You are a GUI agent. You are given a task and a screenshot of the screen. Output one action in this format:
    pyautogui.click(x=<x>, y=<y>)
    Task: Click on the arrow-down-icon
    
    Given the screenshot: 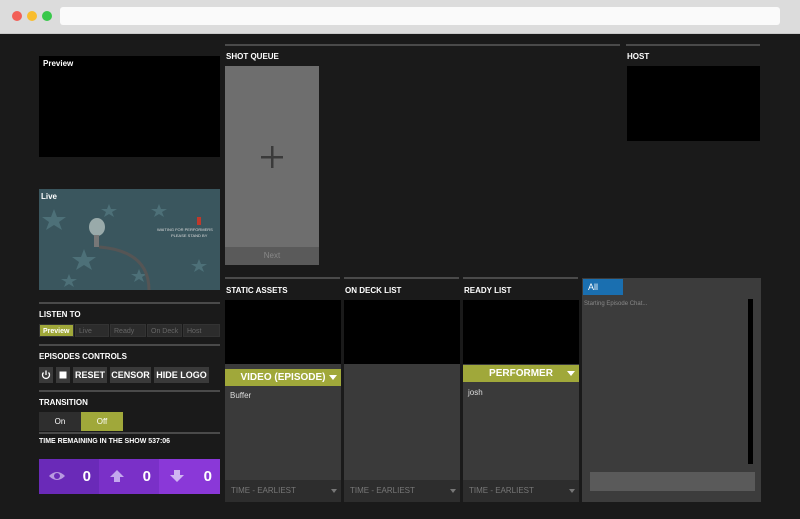 What is the action you would take?
    pyautogui.click(x=177, y=476)
    